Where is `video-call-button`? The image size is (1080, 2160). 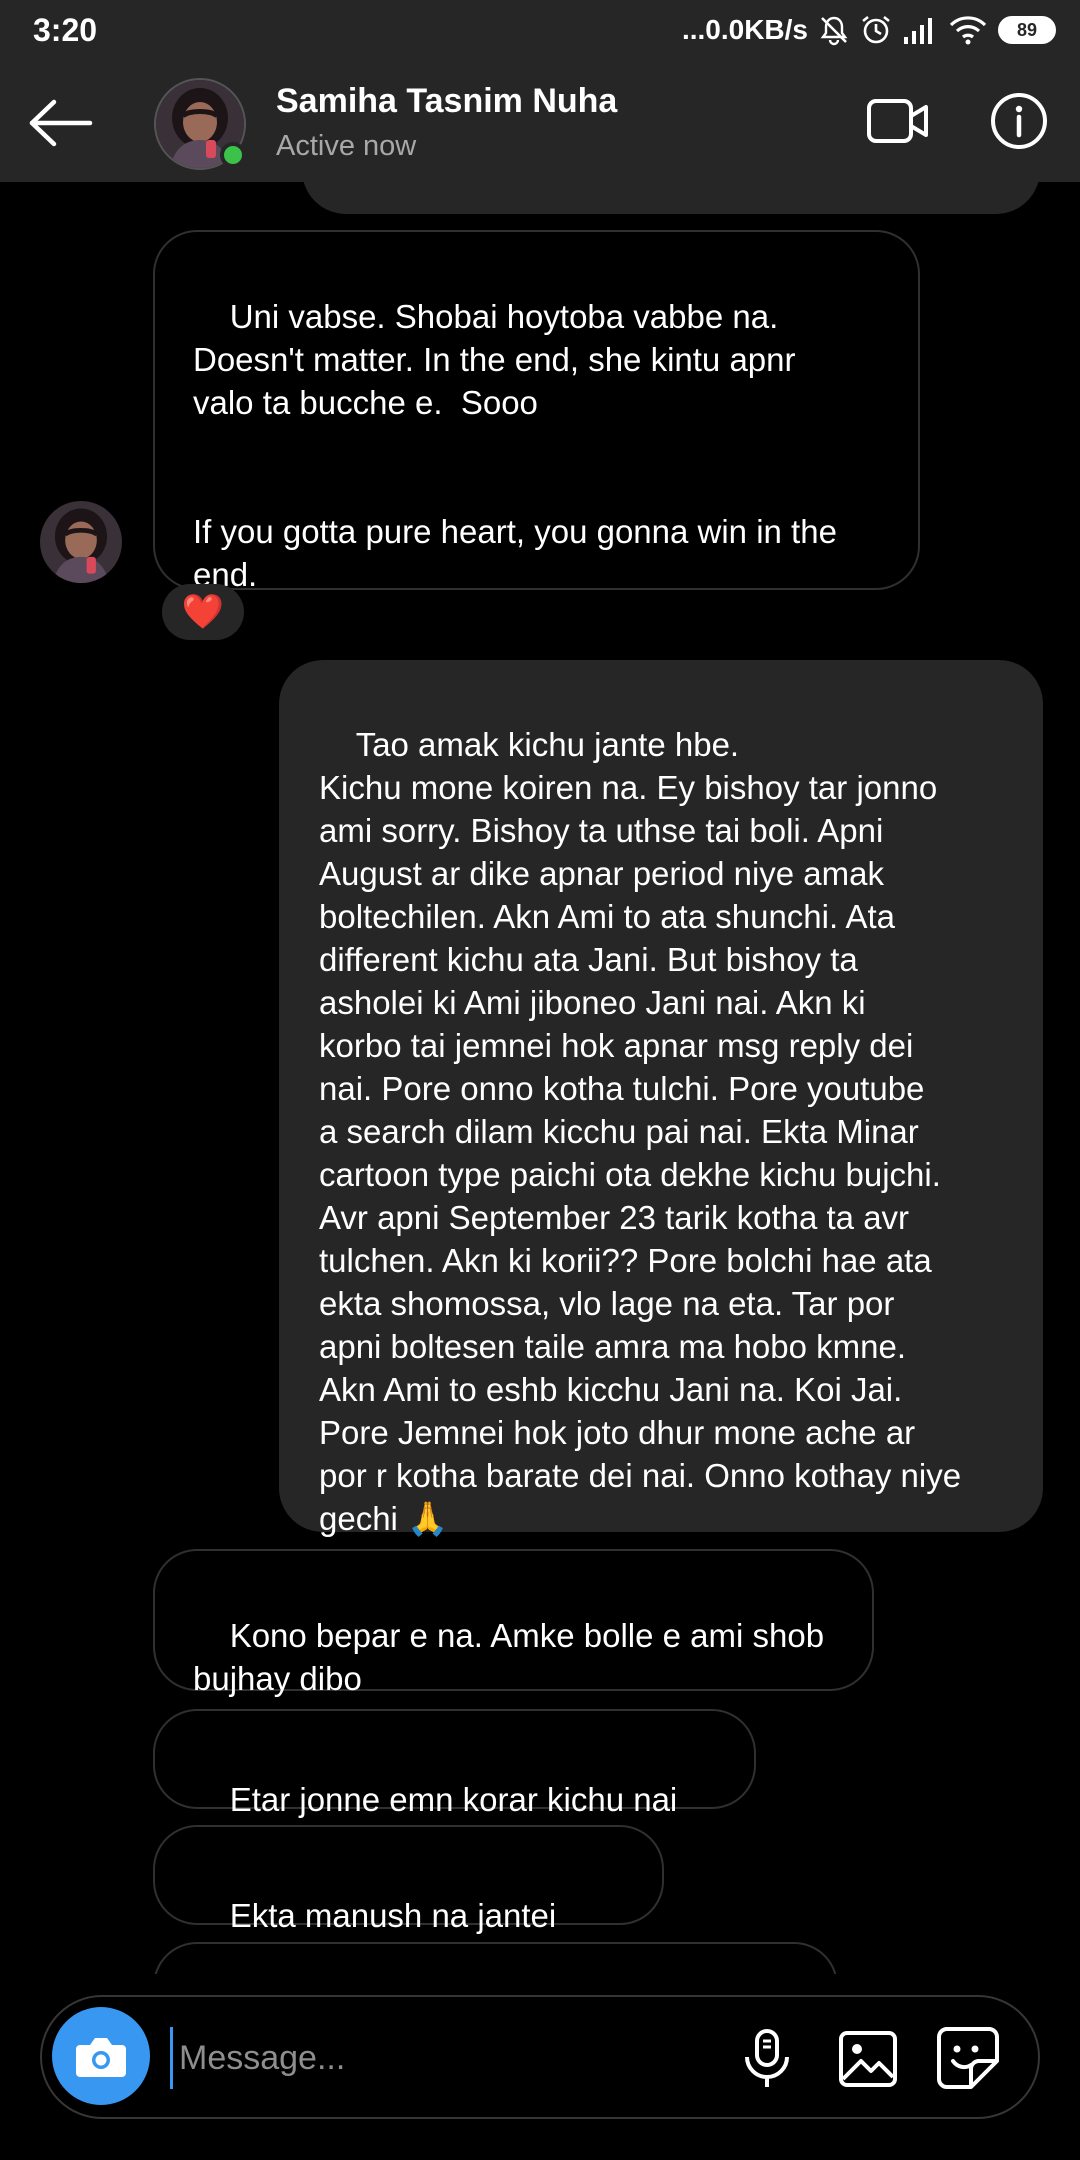 video-call-button is located at coordinates (898, 121).